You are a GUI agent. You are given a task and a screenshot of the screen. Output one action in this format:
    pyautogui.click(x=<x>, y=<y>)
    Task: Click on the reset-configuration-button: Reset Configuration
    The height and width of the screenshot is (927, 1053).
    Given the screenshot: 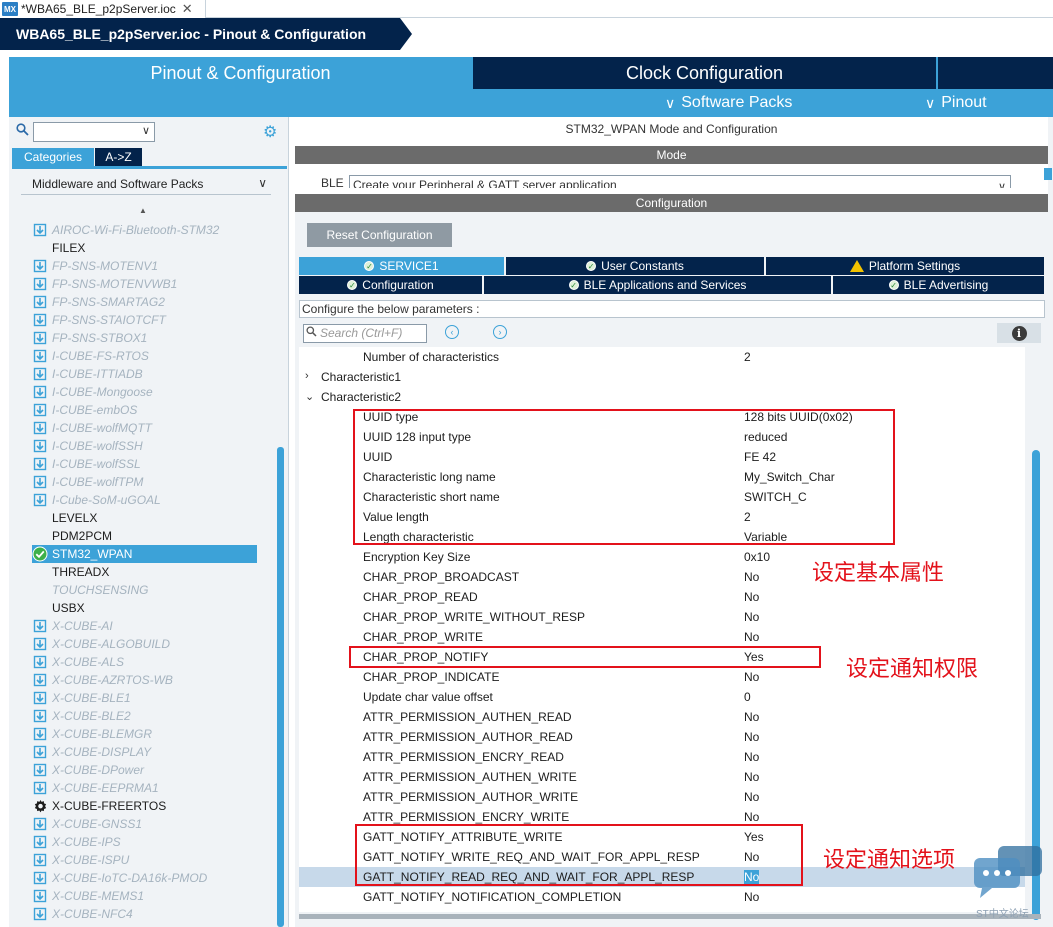 What is the action you would take?
    pyautogui.click(x=379, y=235)
    